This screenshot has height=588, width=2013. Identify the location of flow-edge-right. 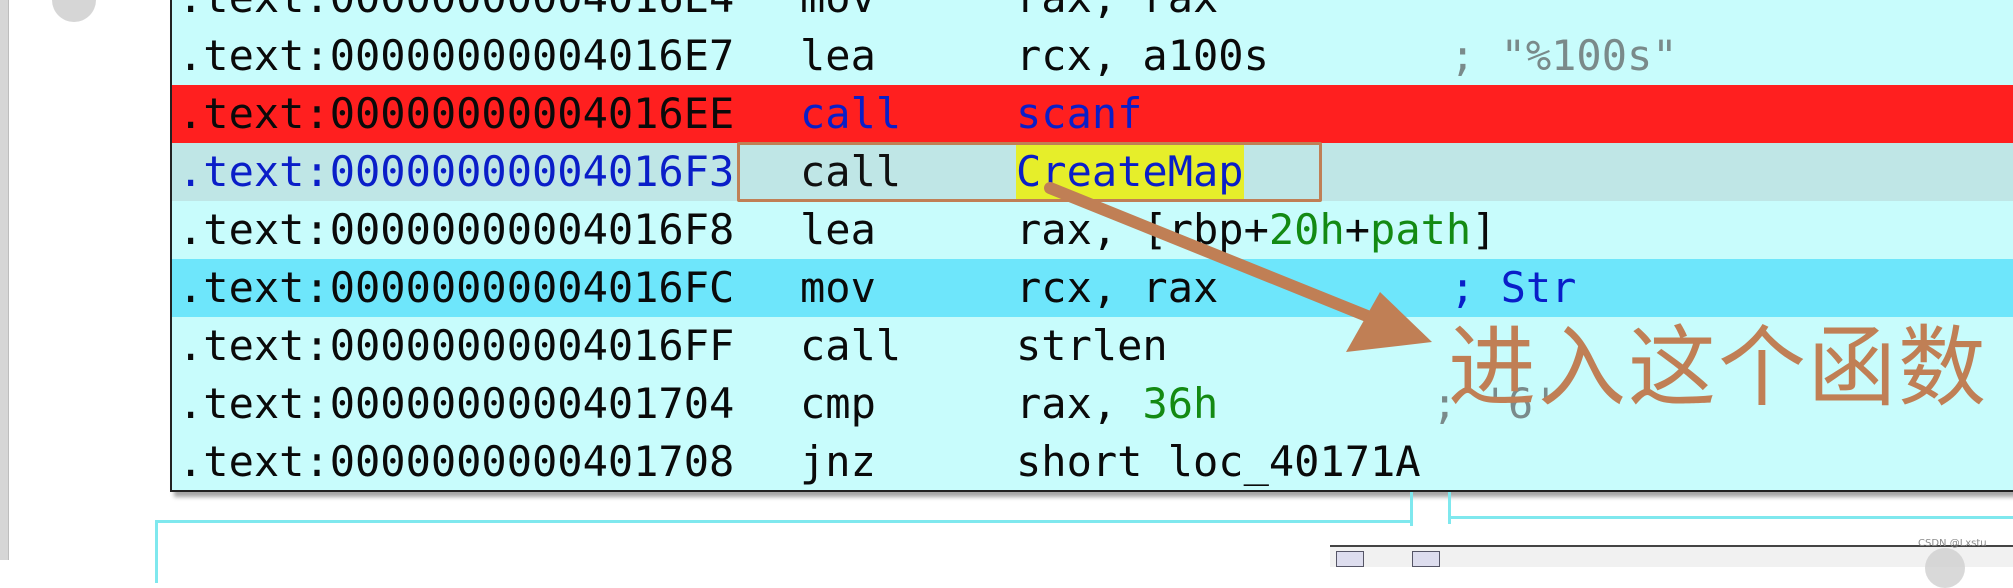
(1449, 508).